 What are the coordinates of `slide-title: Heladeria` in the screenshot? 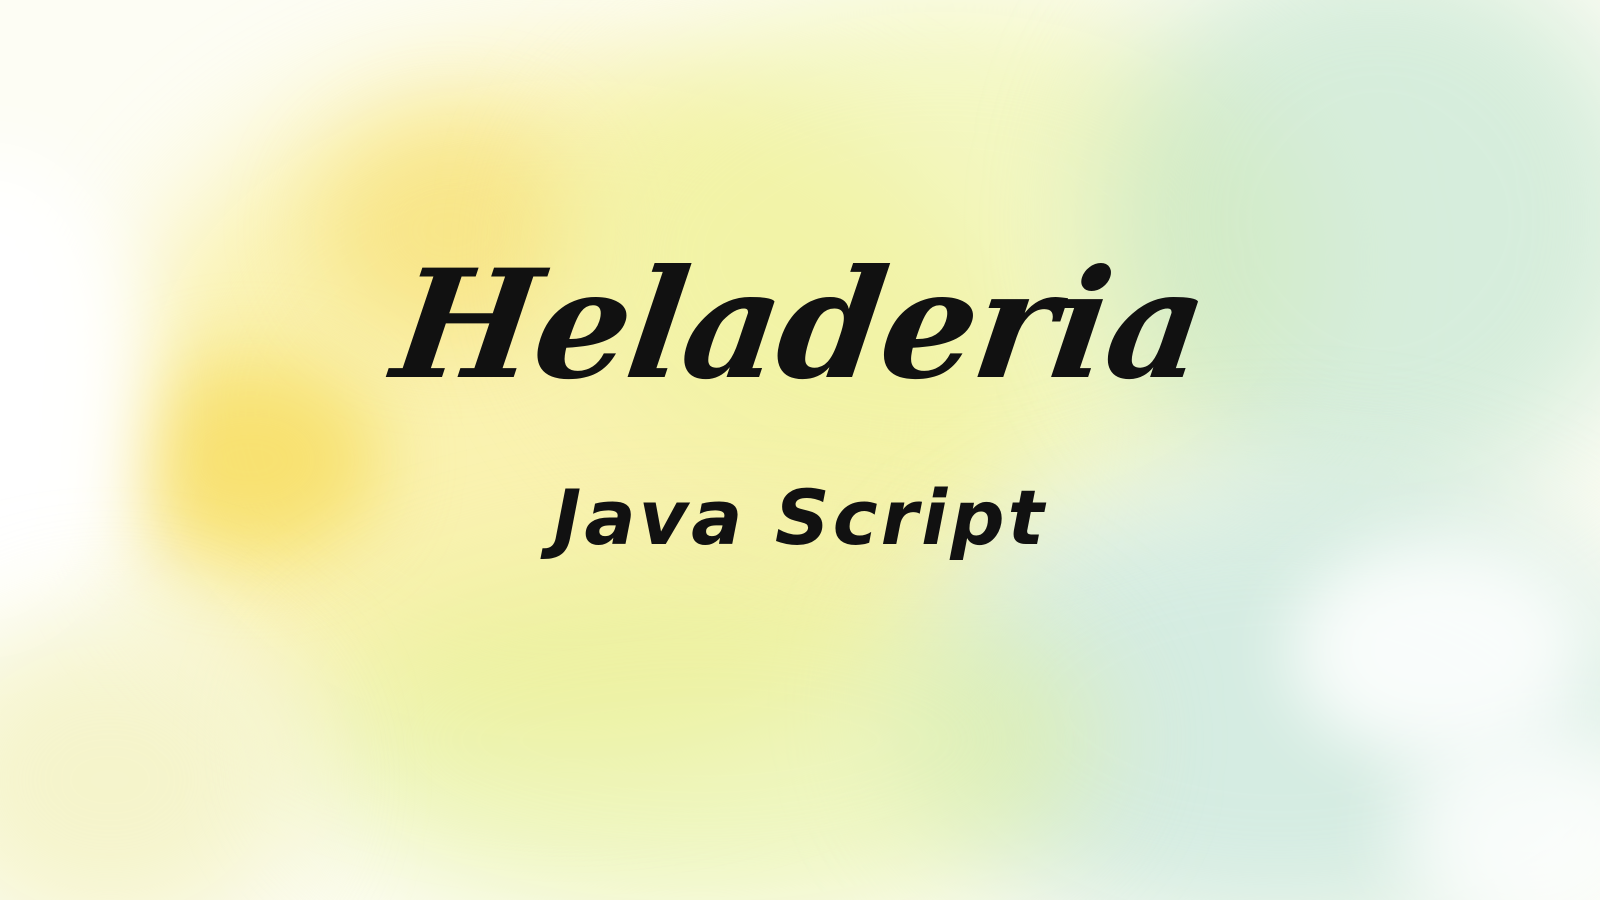 It's located at (800, 325).